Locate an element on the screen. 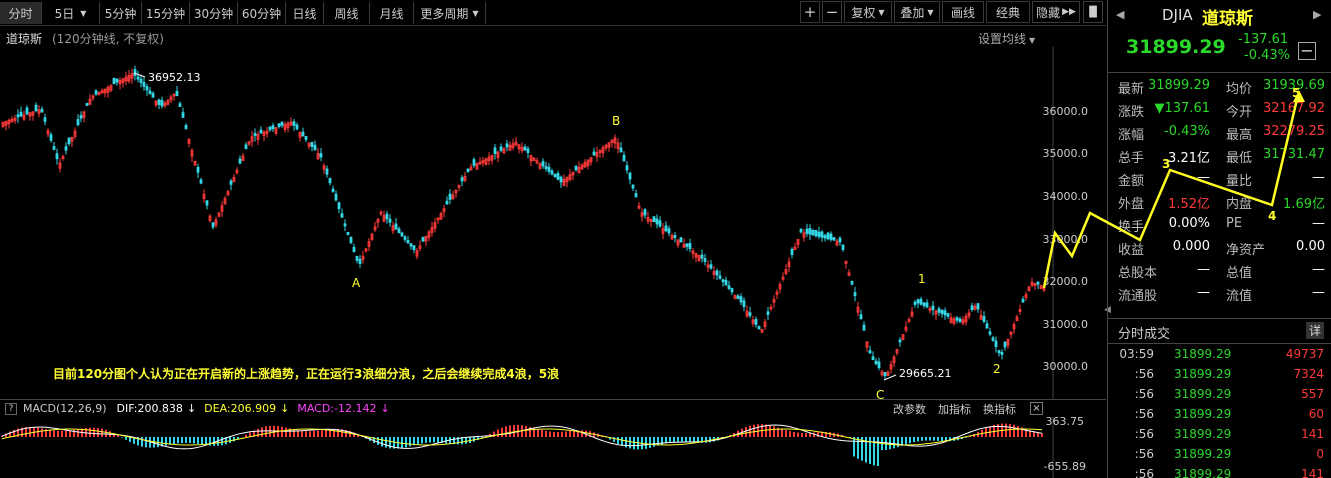 The width and height of the screenshot is (1331, 478). stat-value: 0.00% is located at coordinates (1189, 223).